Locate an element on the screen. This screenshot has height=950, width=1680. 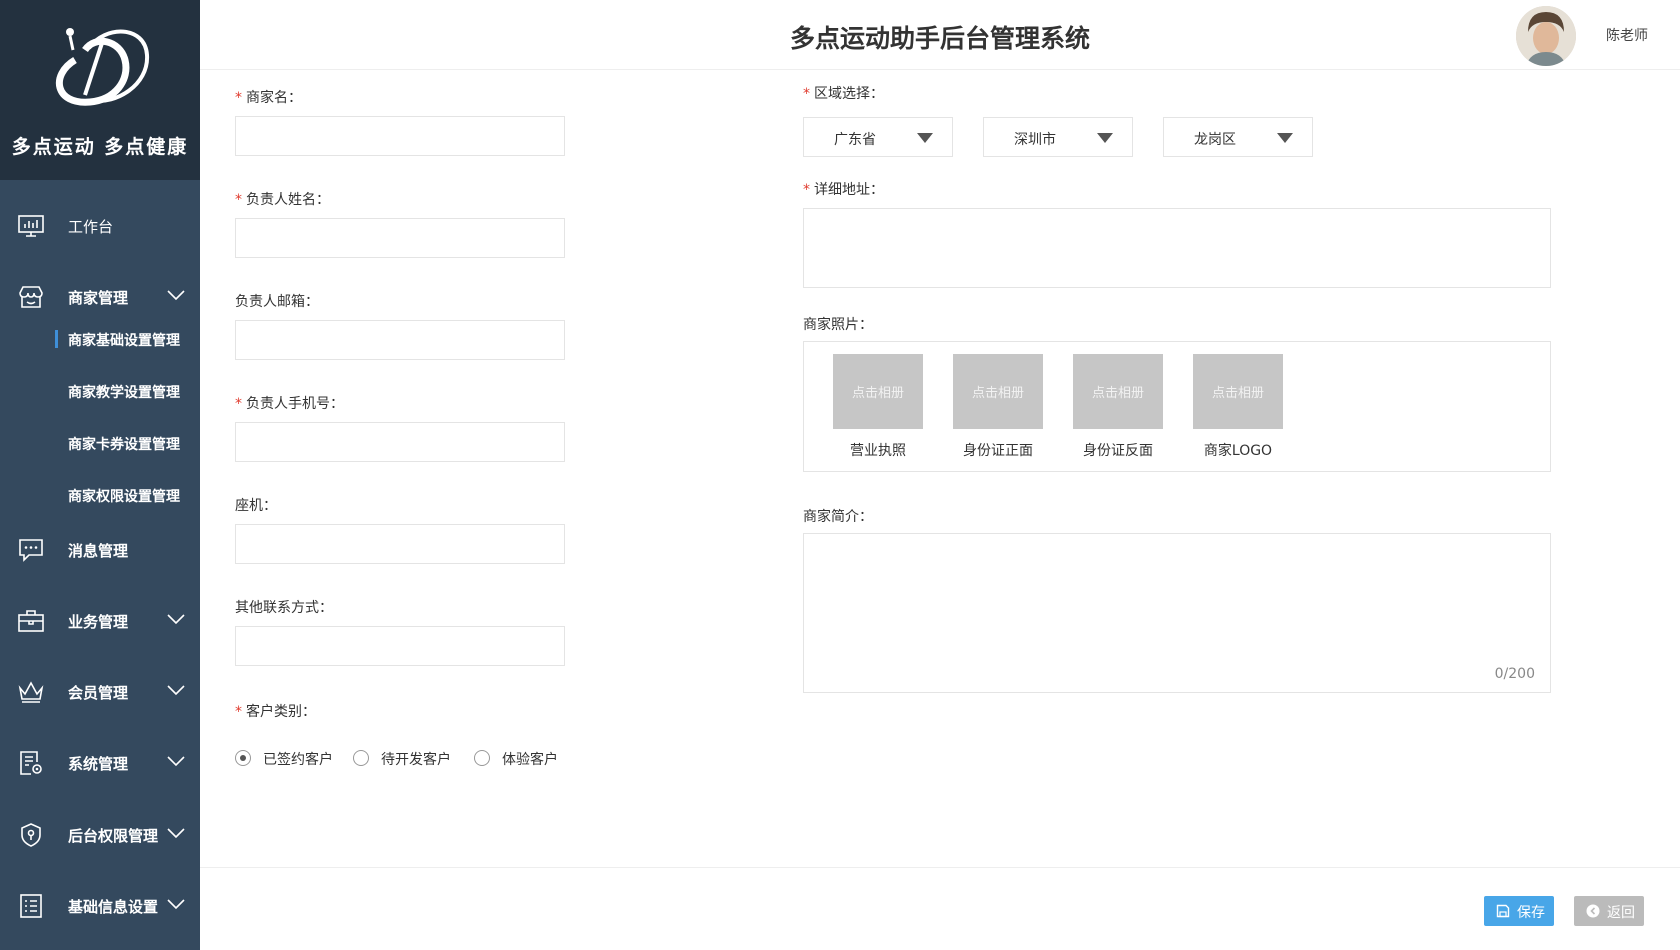
merchant-name-input is located at coordinates (400, 136).